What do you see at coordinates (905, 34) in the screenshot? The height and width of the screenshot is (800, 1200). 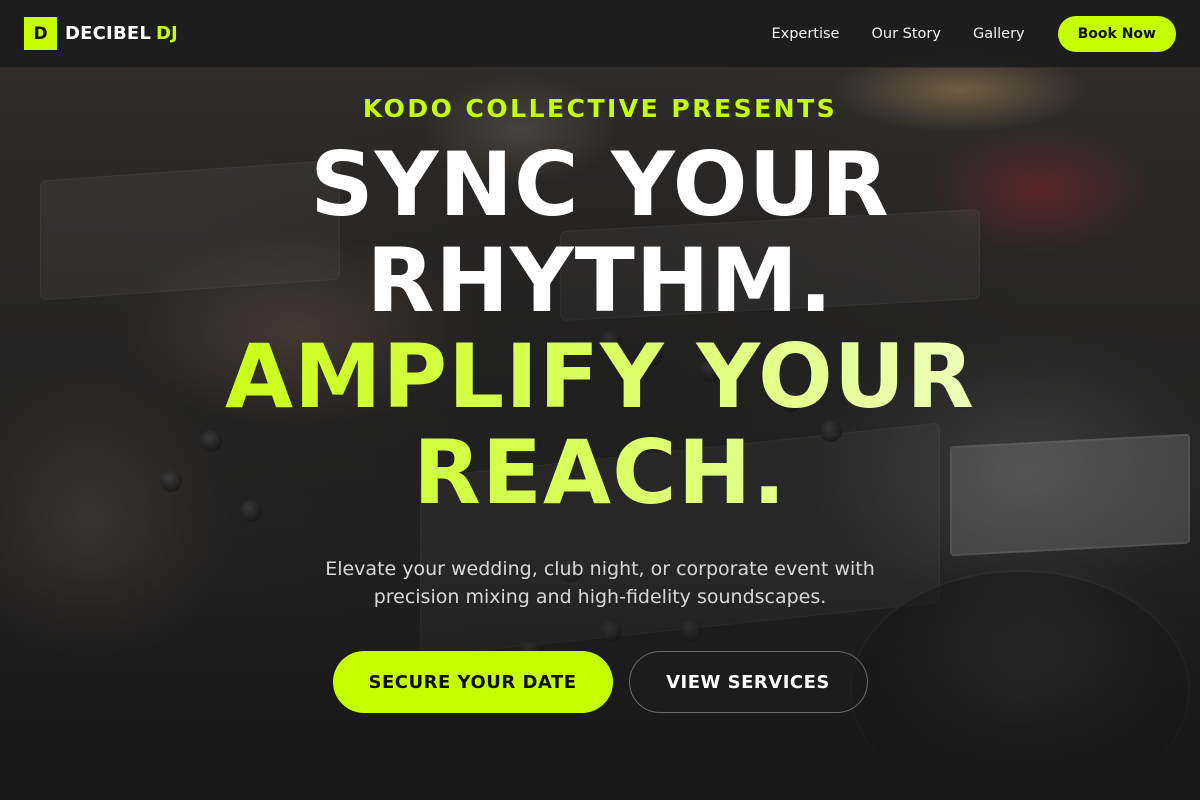 I see `nav-link-our-story: Our Story` at bounding box center [905, 34].